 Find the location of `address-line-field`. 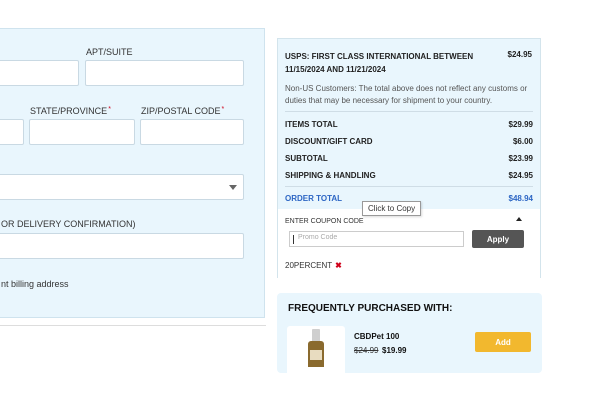

address-line-field is located at coordinates (39, 73).